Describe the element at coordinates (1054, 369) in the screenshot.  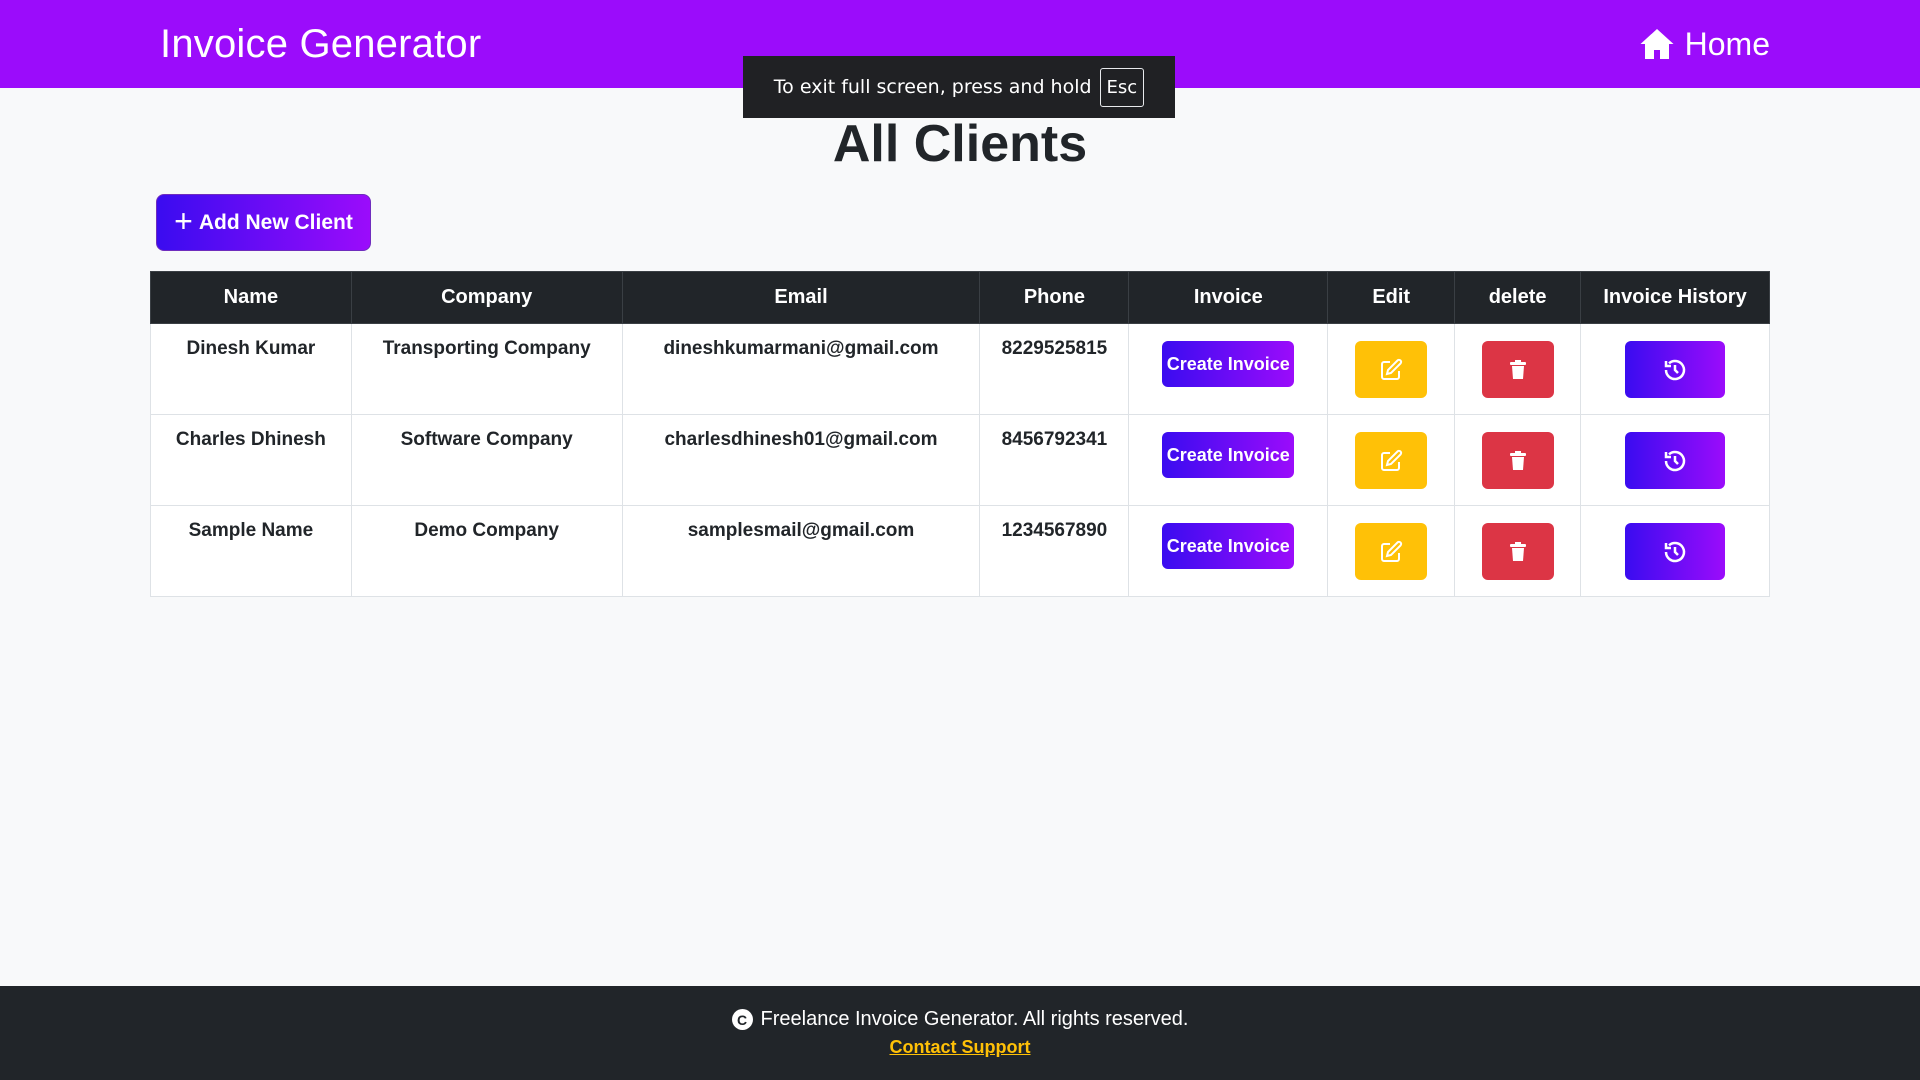
I see `client-phone: 8229525815` at that location.